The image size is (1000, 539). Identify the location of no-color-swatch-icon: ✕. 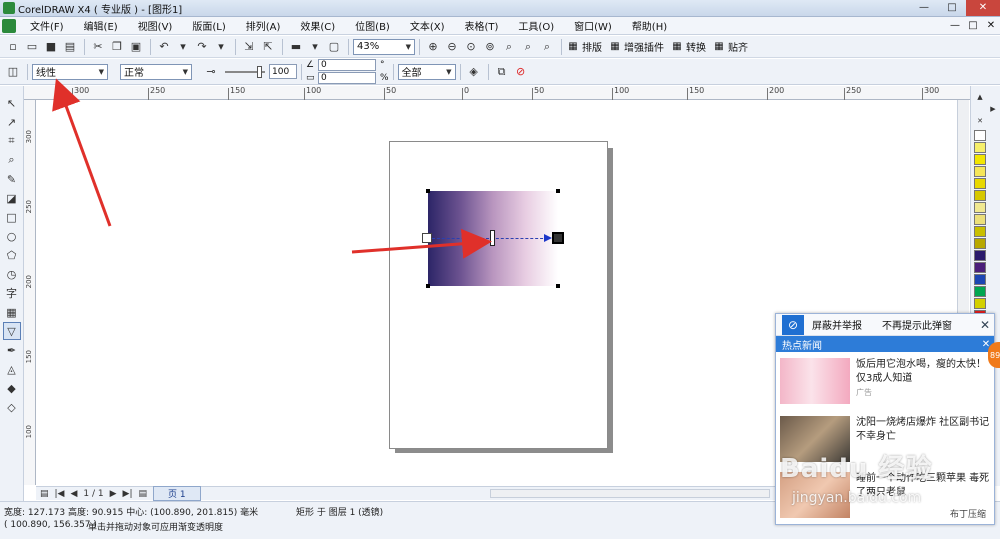
(980, 121).